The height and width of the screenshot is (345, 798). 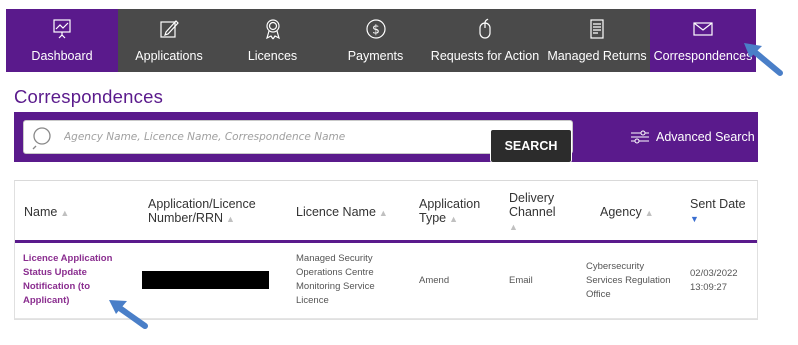 I want to click on document-icon, so click(x=597, y=29).